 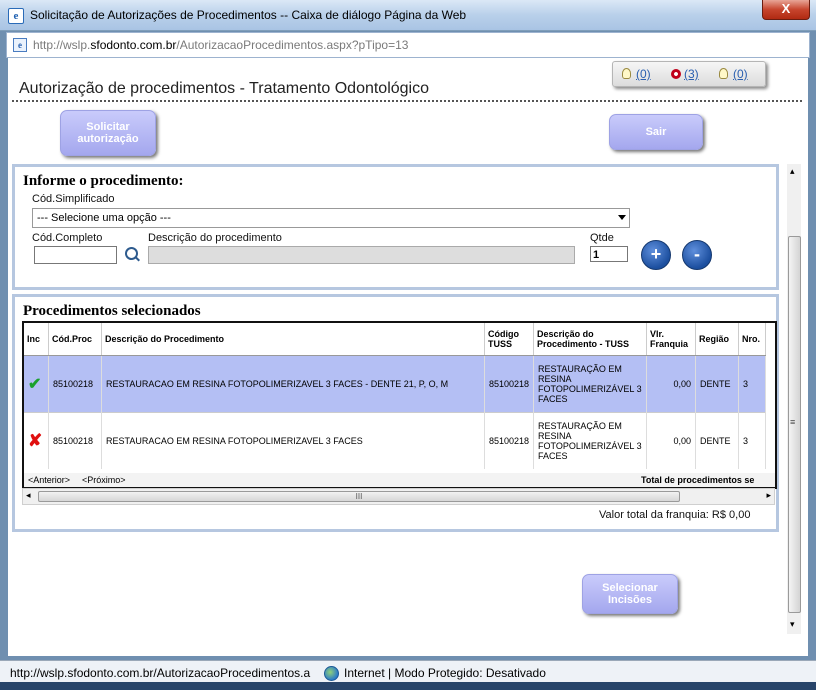 I want to click on globe-icon, so click(x=331, y=673).